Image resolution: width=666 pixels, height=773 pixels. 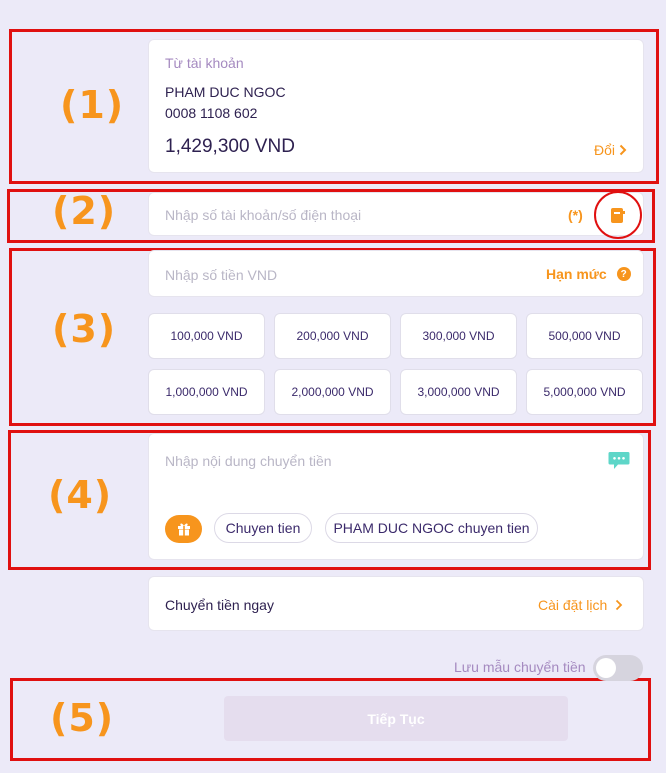 What do you see at coordinates (332, 392) in the screenshot?
I see `quick-amount-2m: 2,000,000 VND` at bounding box center [332, 392].